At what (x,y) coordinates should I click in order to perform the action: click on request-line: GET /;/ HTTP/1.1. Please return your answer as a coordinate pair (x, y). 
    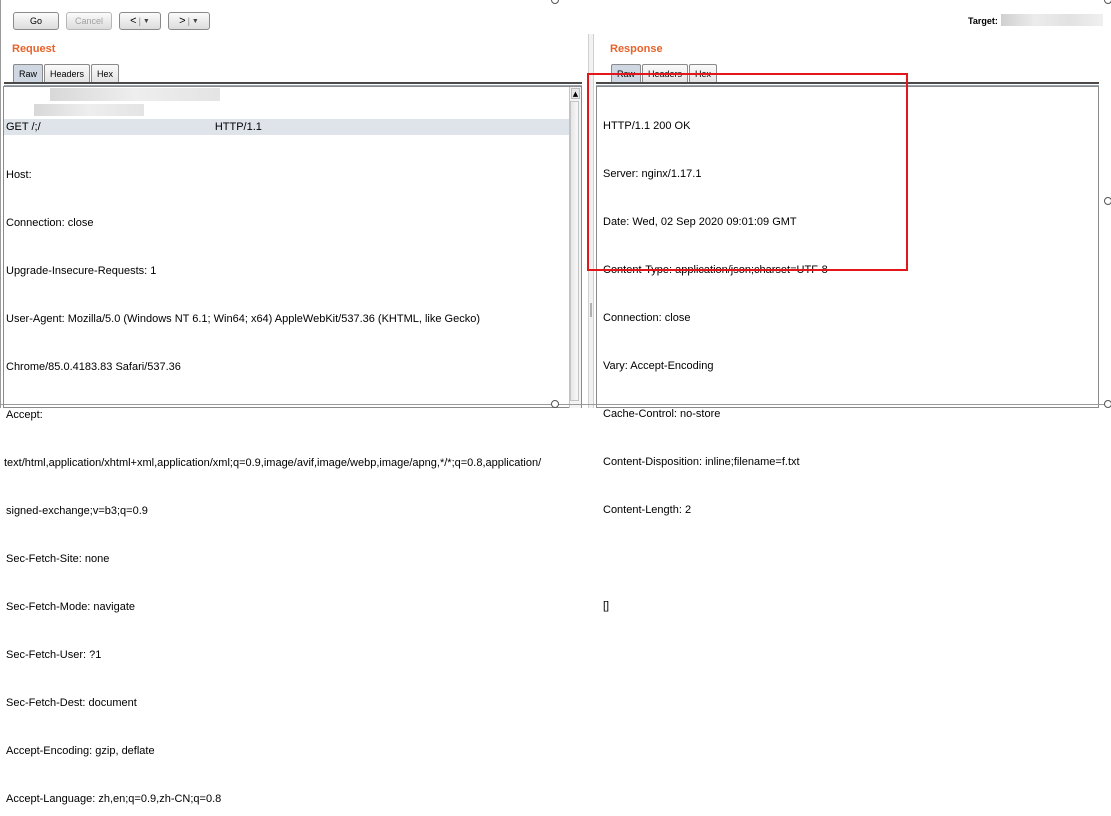
    Looking at the image, I should click on (286, 127).